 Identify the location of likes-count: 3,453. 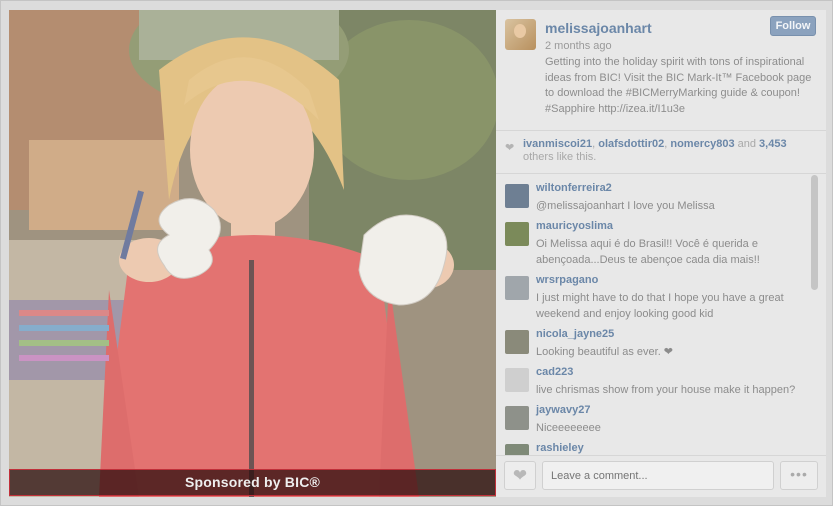
(773, 144).